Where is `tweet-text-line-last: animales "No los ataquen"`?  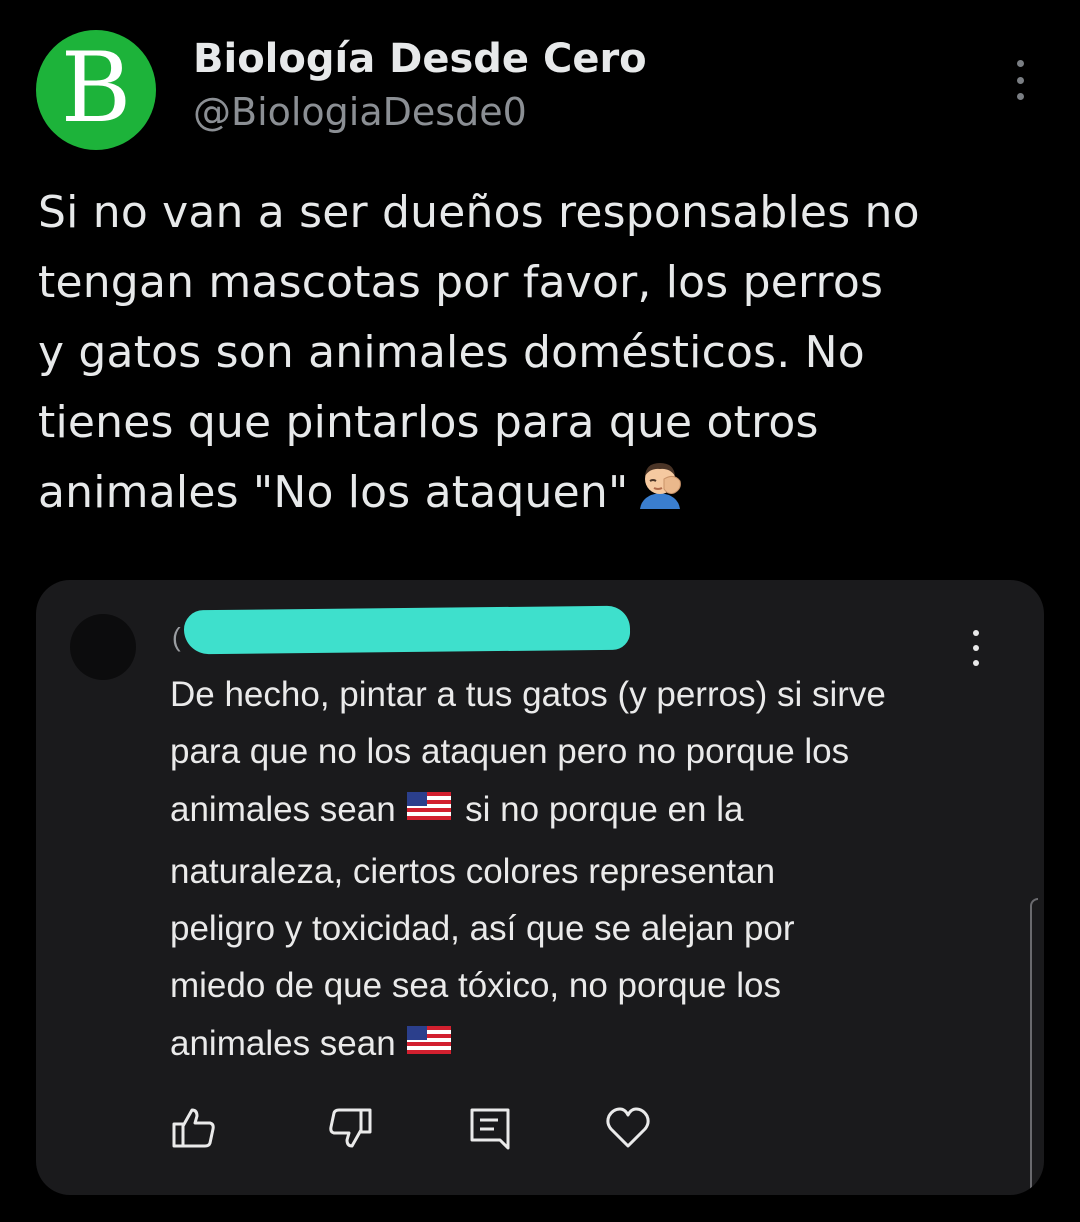
tweet-text-line-last: animales "No los ataquen" is located at coordinates (543, 495).